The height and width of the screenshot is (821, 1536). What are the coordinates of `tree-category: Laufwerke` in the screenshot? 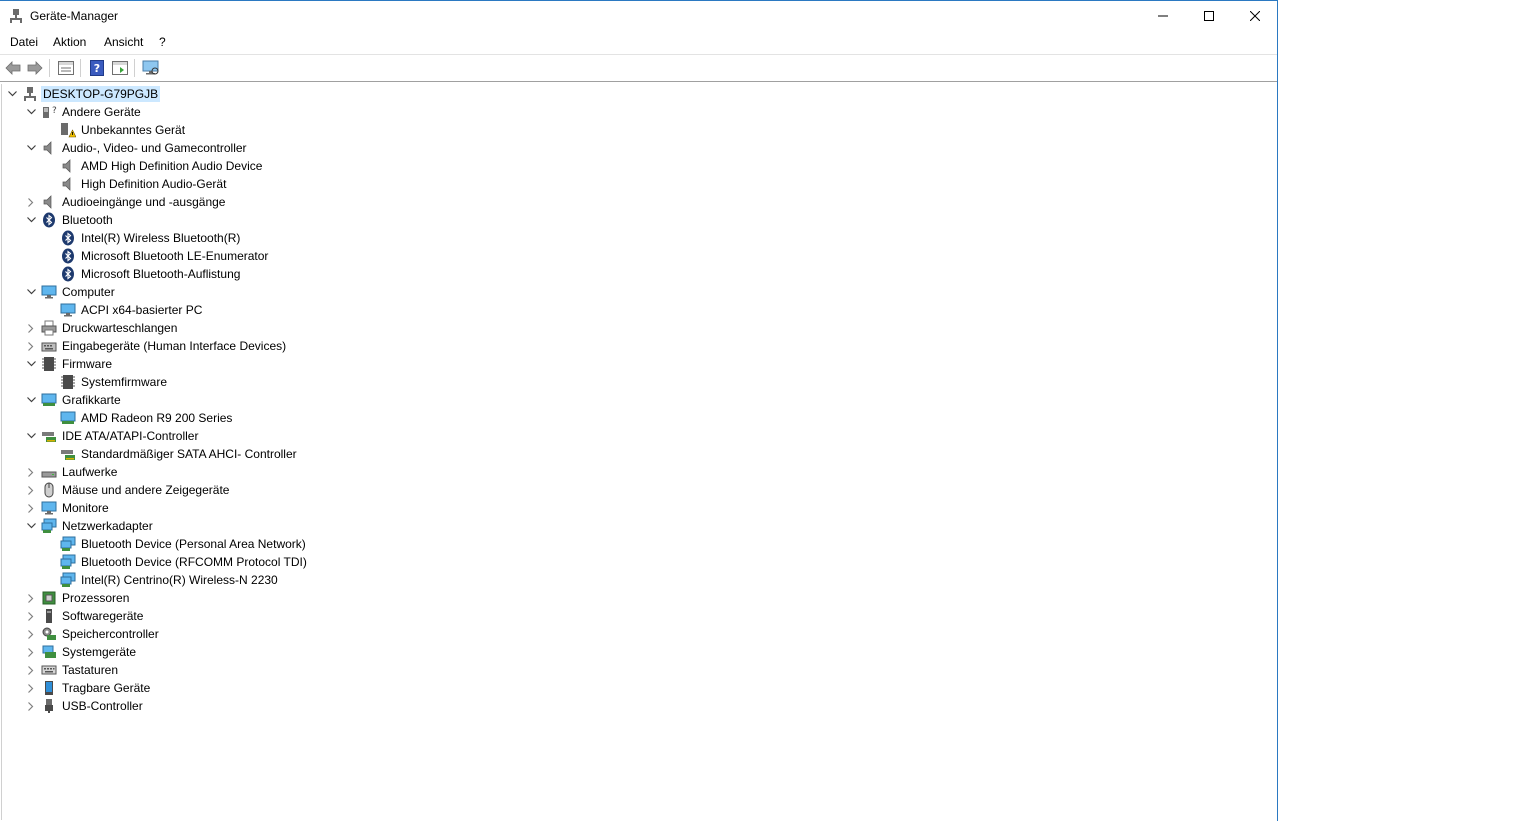 It's located at (71, 472).